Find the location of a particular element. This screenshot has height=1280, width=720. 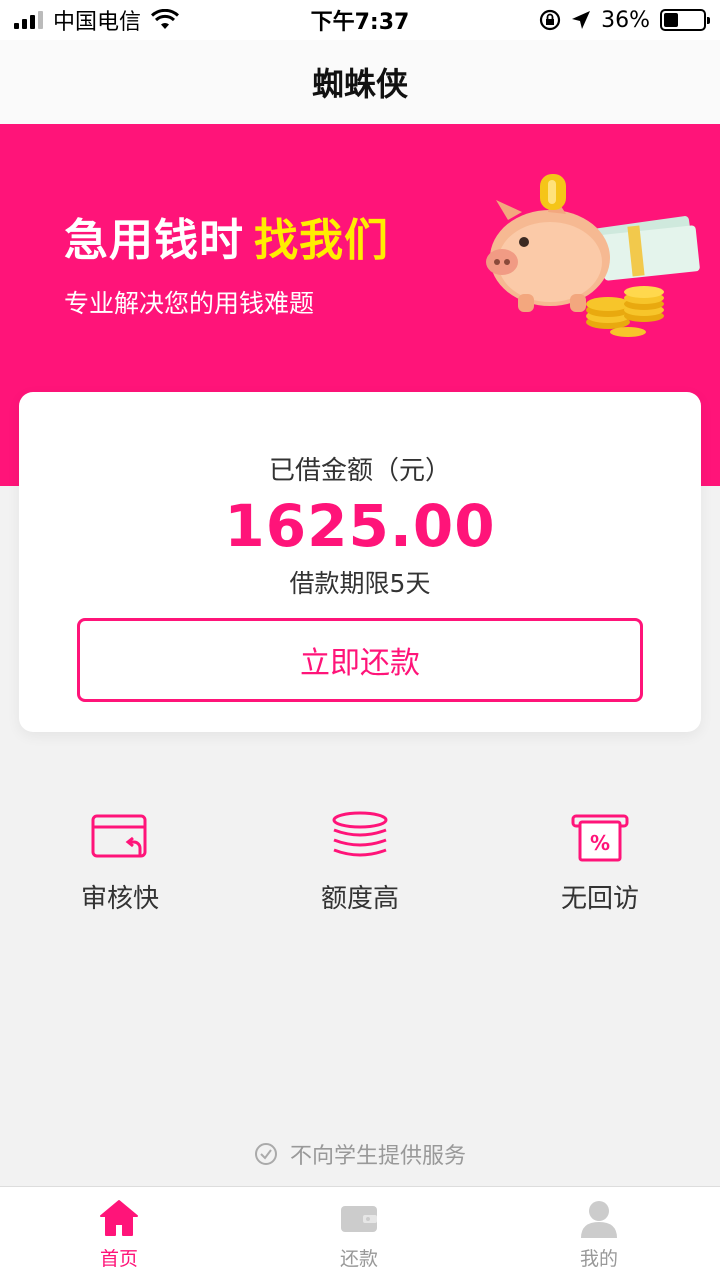

feature-row: 审核快 额度高 % 无回访 is located at coordinates (360, 870).